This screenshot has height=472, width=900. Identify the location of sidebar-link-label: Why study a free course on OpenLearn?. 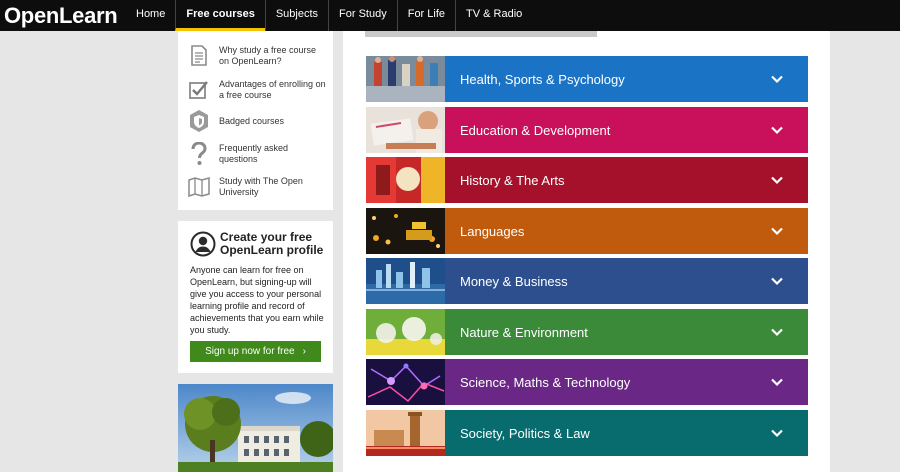
(268, 55).